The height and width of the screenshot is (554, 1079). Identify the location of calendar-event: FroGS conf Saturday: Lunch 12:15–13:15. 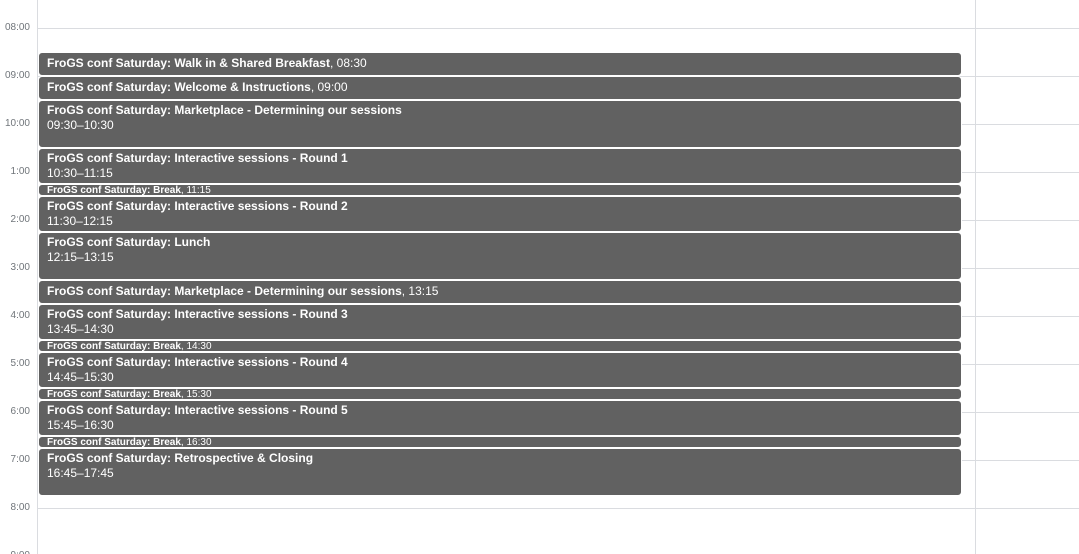
(500, 256).